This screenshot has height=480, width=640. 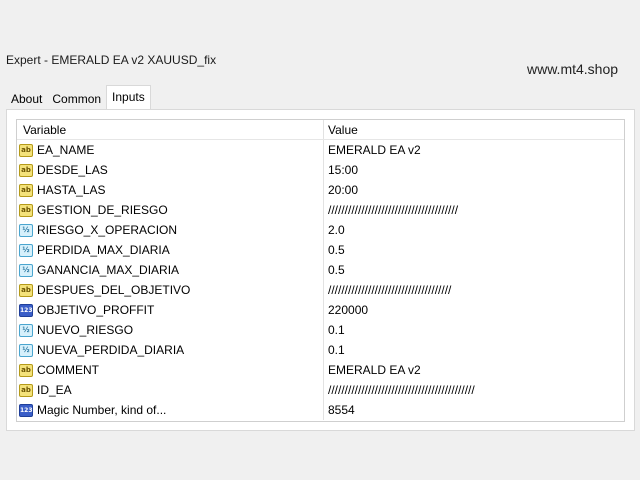 What do you see at coordinates (170, 190) in the screenshot?
I see `variable-cell: ab HASTA_LAS` at bounding box center [170, 190].